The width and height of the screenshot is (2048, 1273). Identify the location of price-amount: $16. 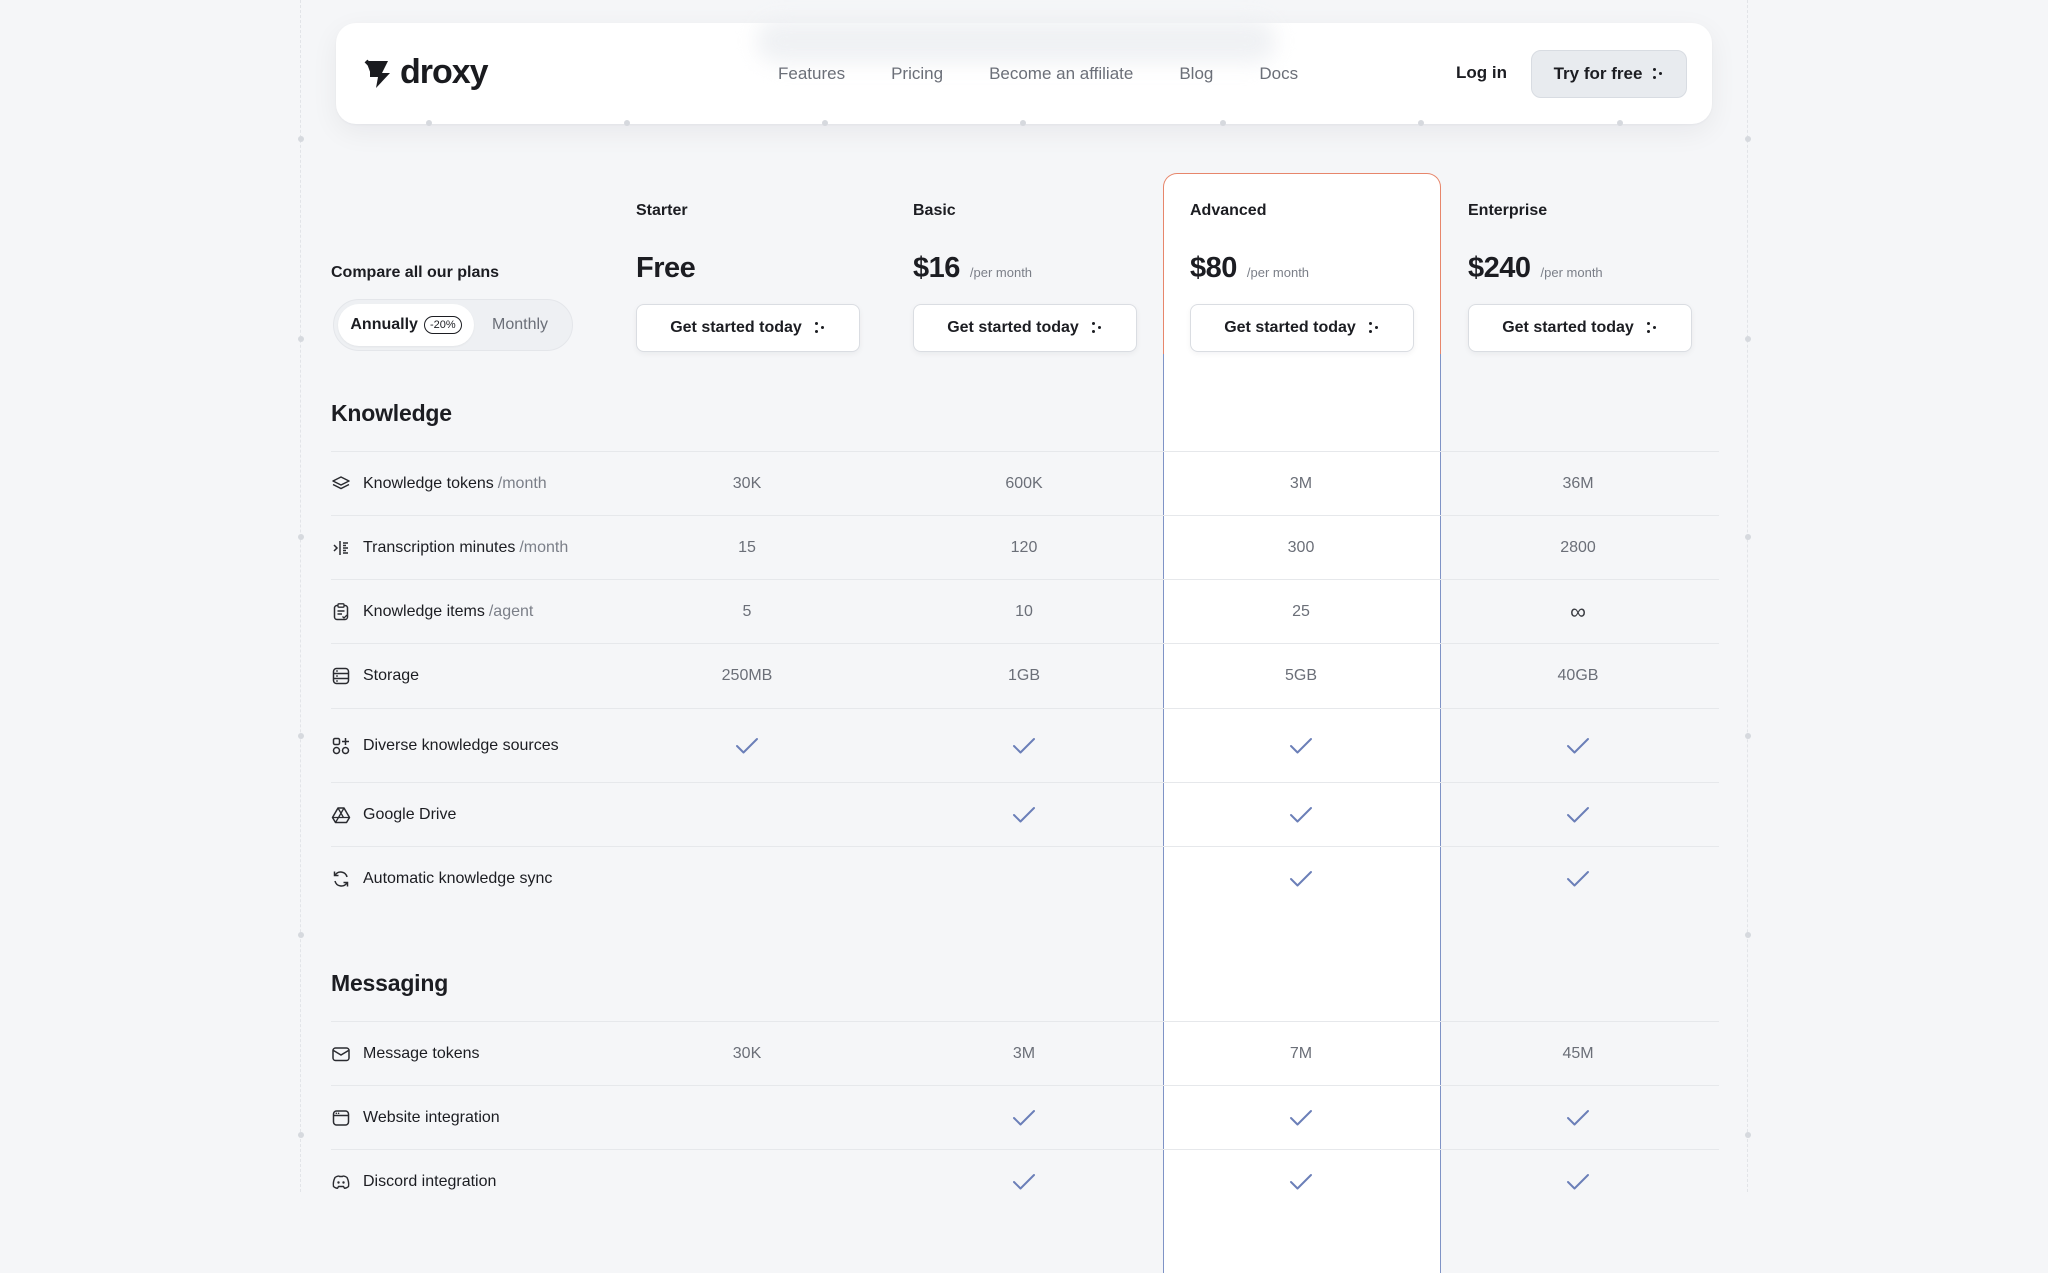
(936, 268).